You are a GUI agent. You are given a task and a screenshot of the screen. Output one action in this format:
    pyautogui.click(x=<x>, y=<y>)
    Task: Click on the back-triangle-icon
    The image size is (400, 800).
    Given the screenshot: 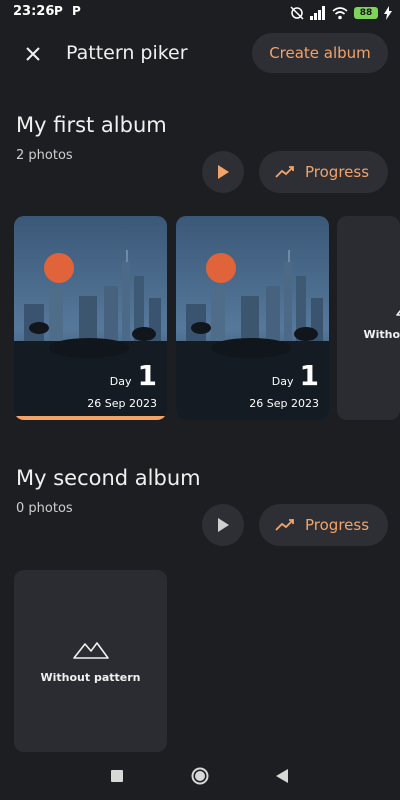 What is the action you would take?
    pyautogui.click(x=282, y=776)
    